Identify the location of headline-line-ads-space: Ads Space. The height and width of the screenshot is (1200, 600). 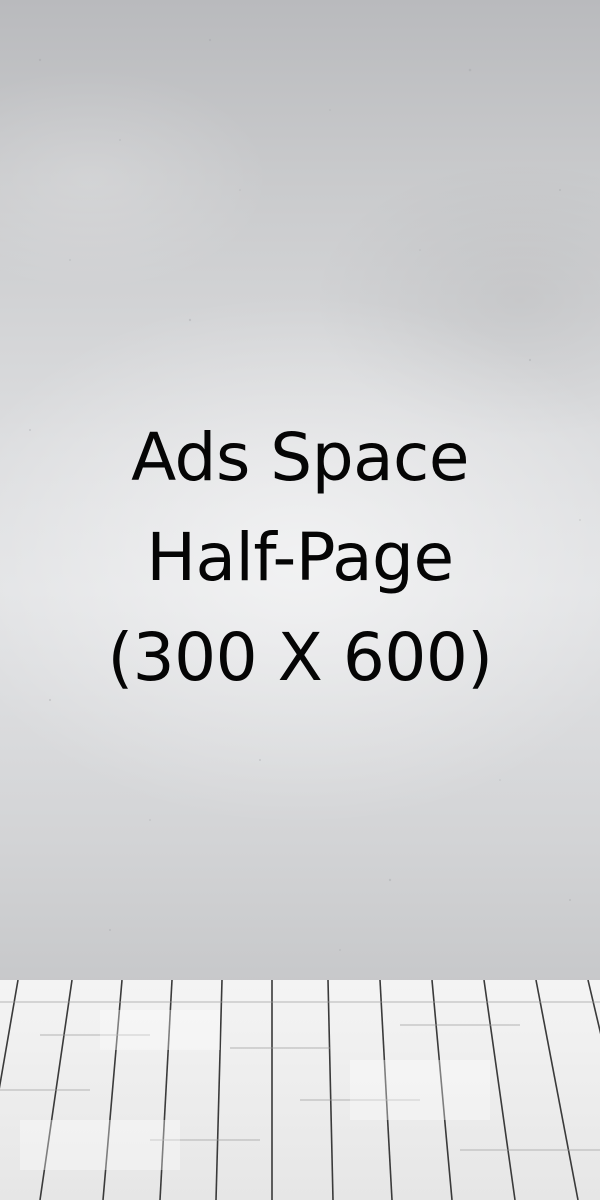
(300, 457).